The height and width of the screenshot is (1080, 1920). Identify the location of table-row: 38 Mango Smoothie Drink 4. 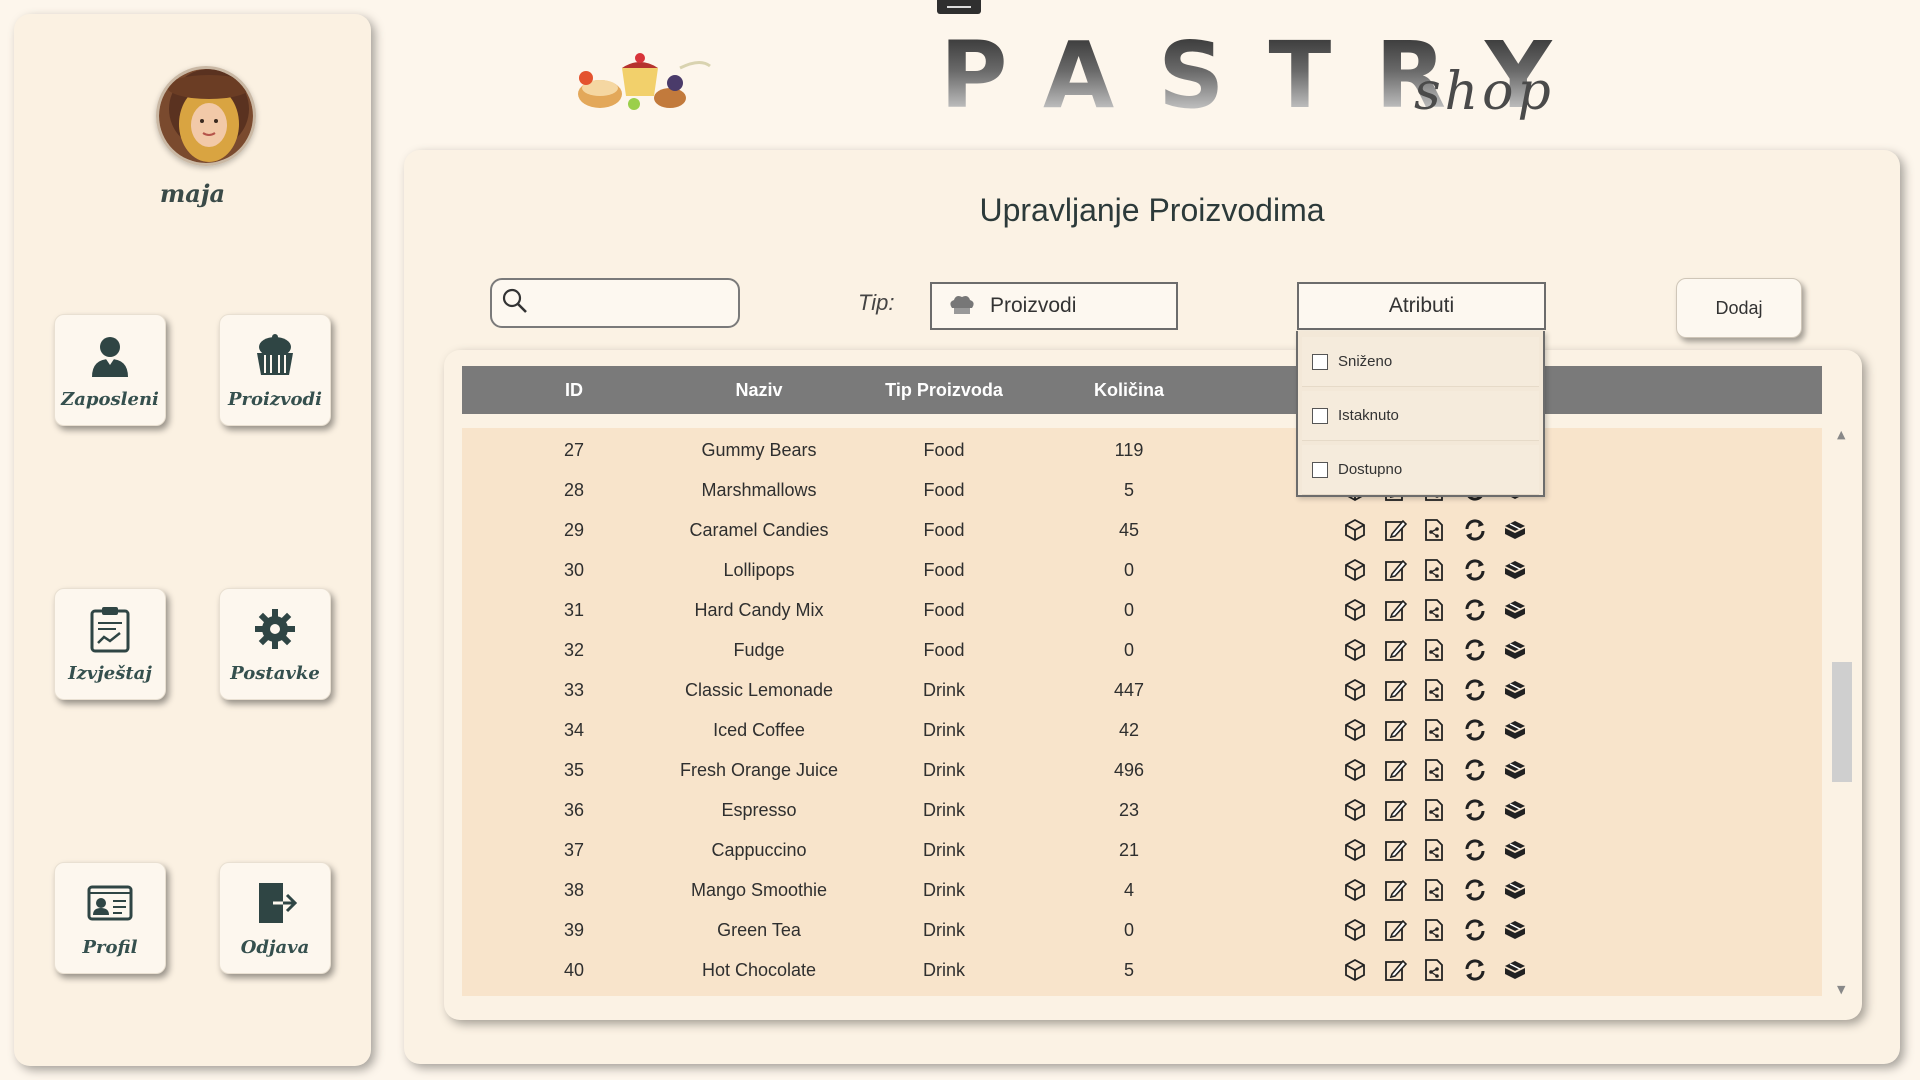
(1142, 890).